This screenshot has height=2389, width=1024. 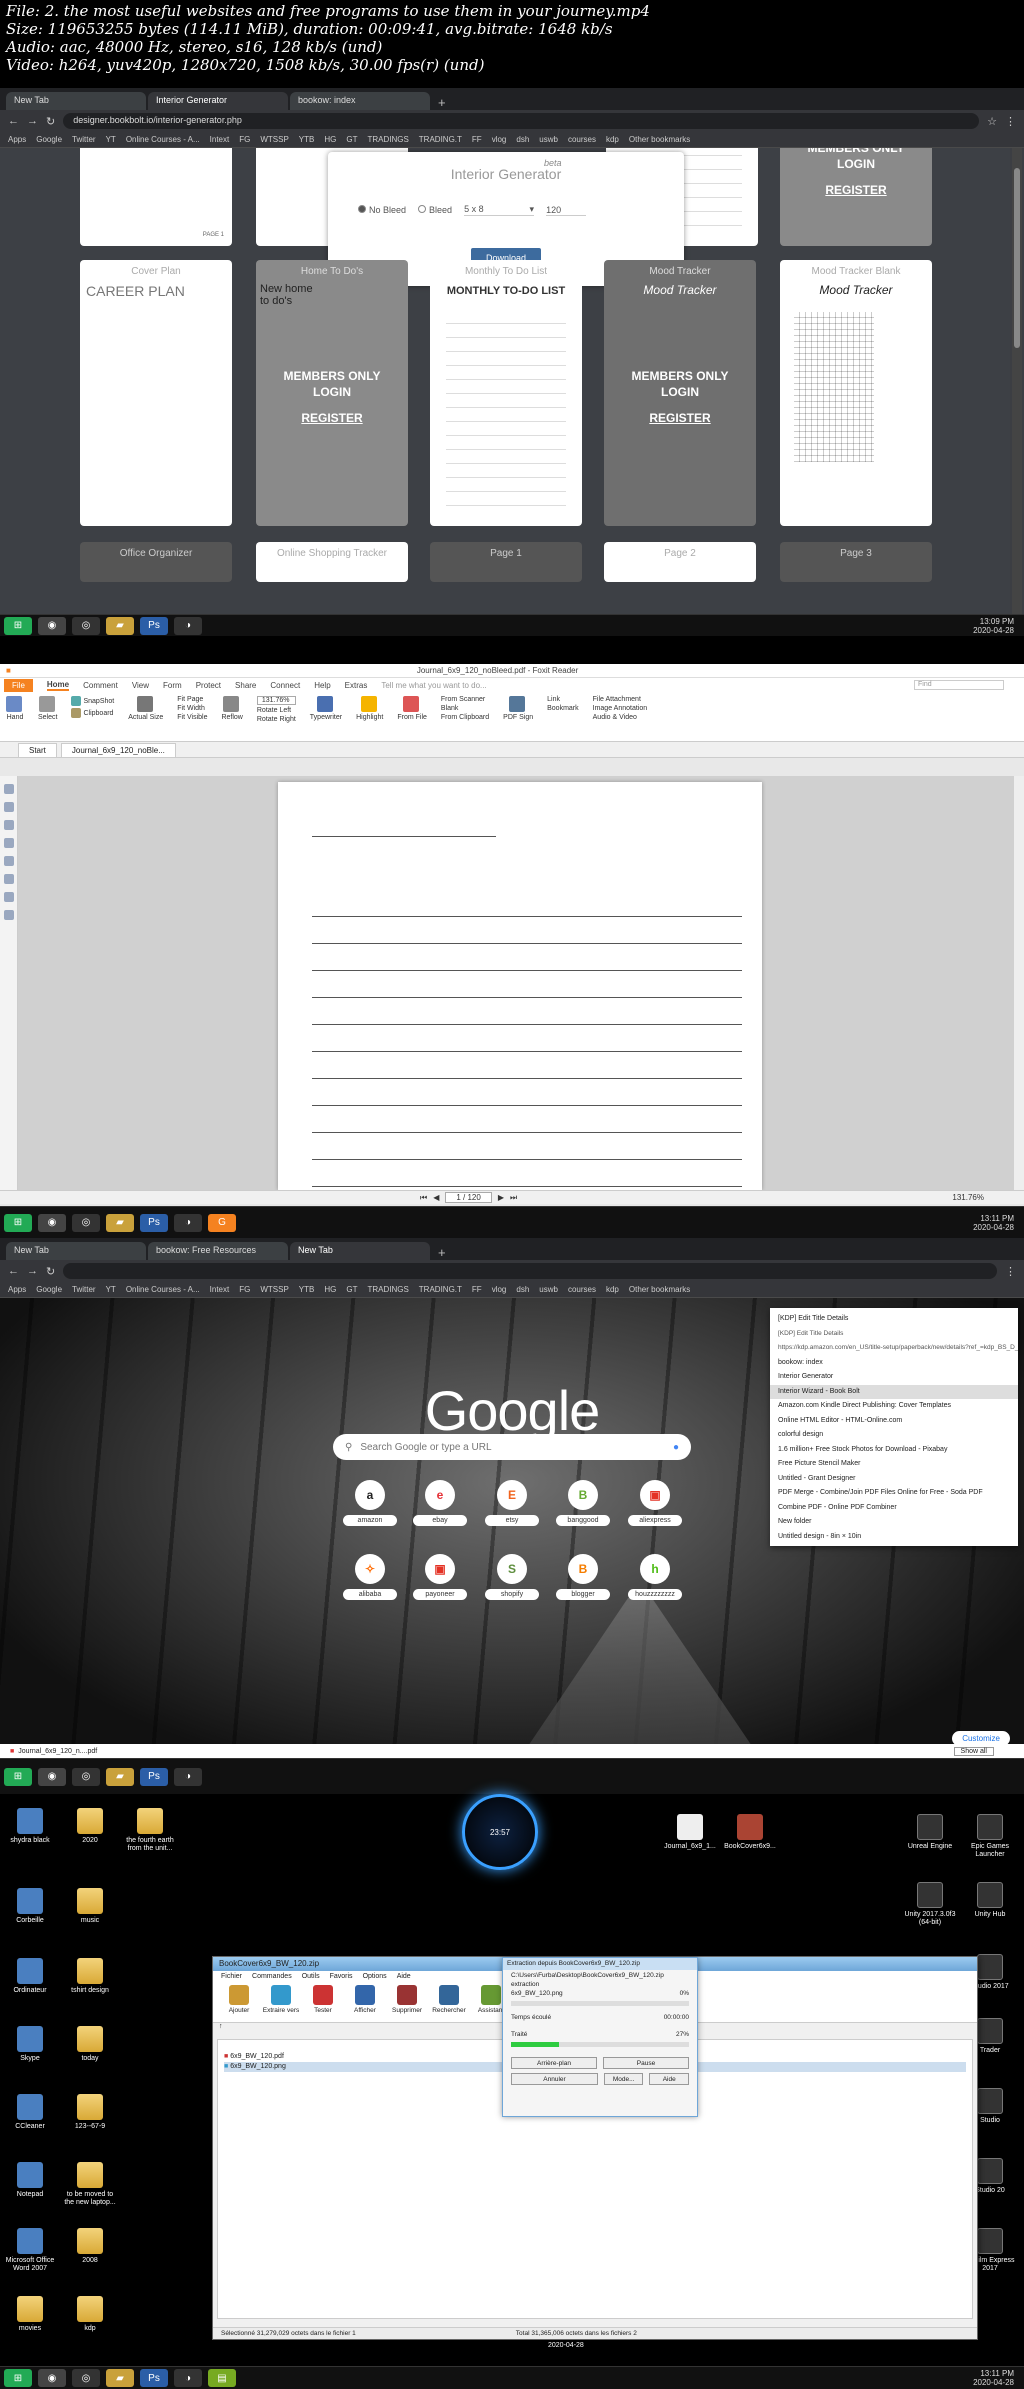 I want to click on winrar-menu-item: Favoris, so click(x=341, y=1977).